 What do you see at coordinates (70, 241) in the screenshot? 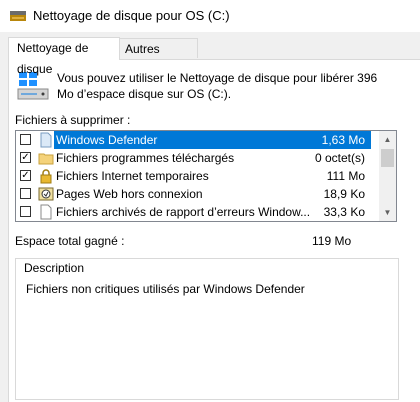
I see `total-space-label: Espace total gagné :` at bounding box center [70, 241].